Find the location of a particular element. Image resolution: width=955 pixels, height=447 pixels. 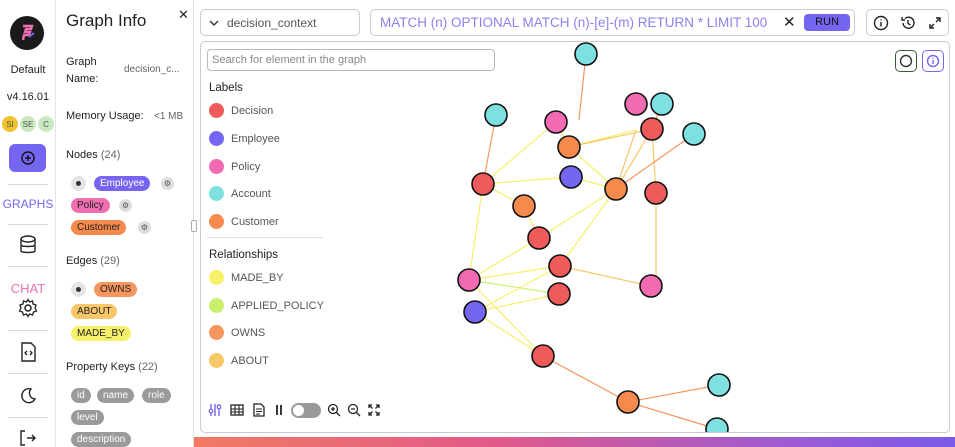

prop-key-id: id is located at coordinates (81, 395).